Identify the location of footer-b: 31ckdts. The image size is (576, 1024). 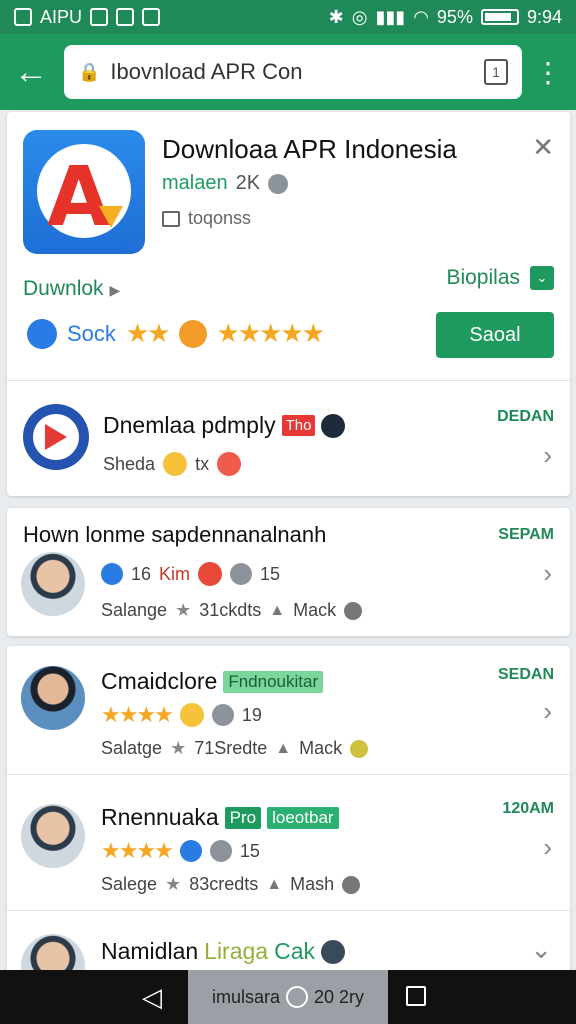
(230, 610).